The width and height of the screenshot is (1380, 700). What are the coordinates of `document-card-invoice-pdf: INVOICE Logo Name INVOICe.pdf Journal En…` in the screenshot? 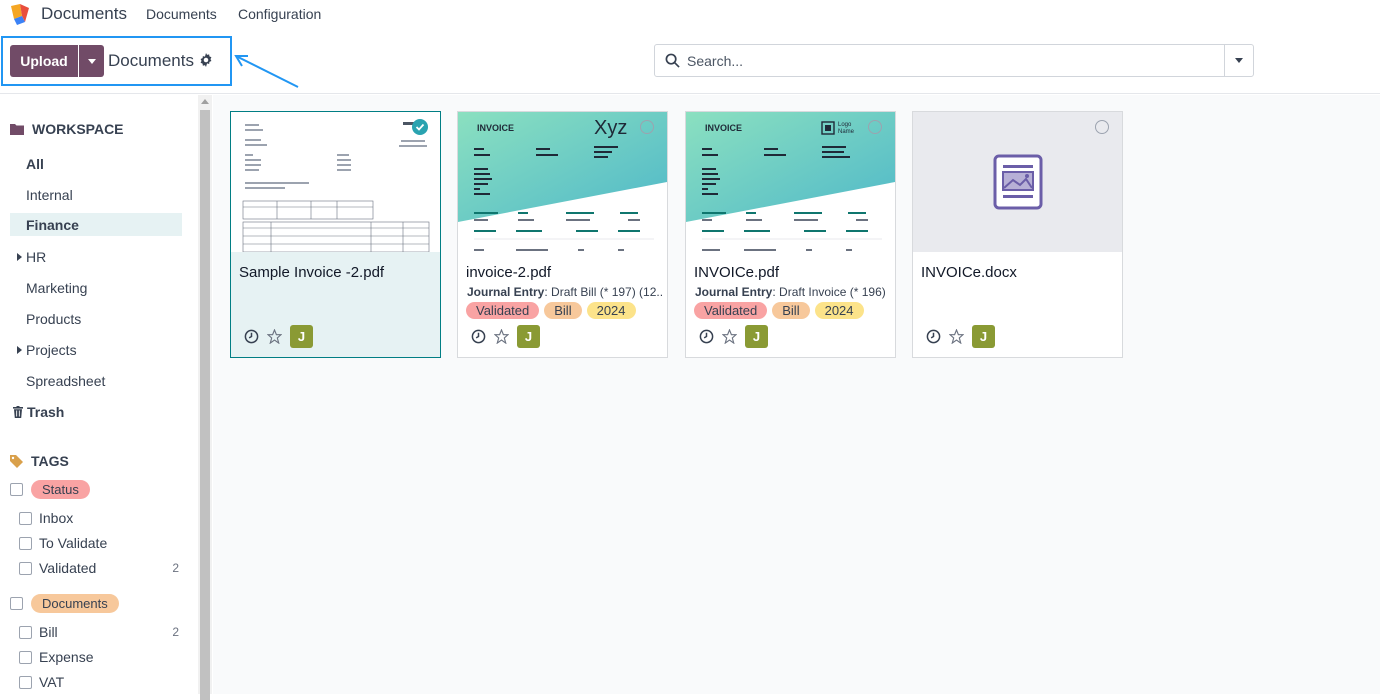 It's located at (790, 234).